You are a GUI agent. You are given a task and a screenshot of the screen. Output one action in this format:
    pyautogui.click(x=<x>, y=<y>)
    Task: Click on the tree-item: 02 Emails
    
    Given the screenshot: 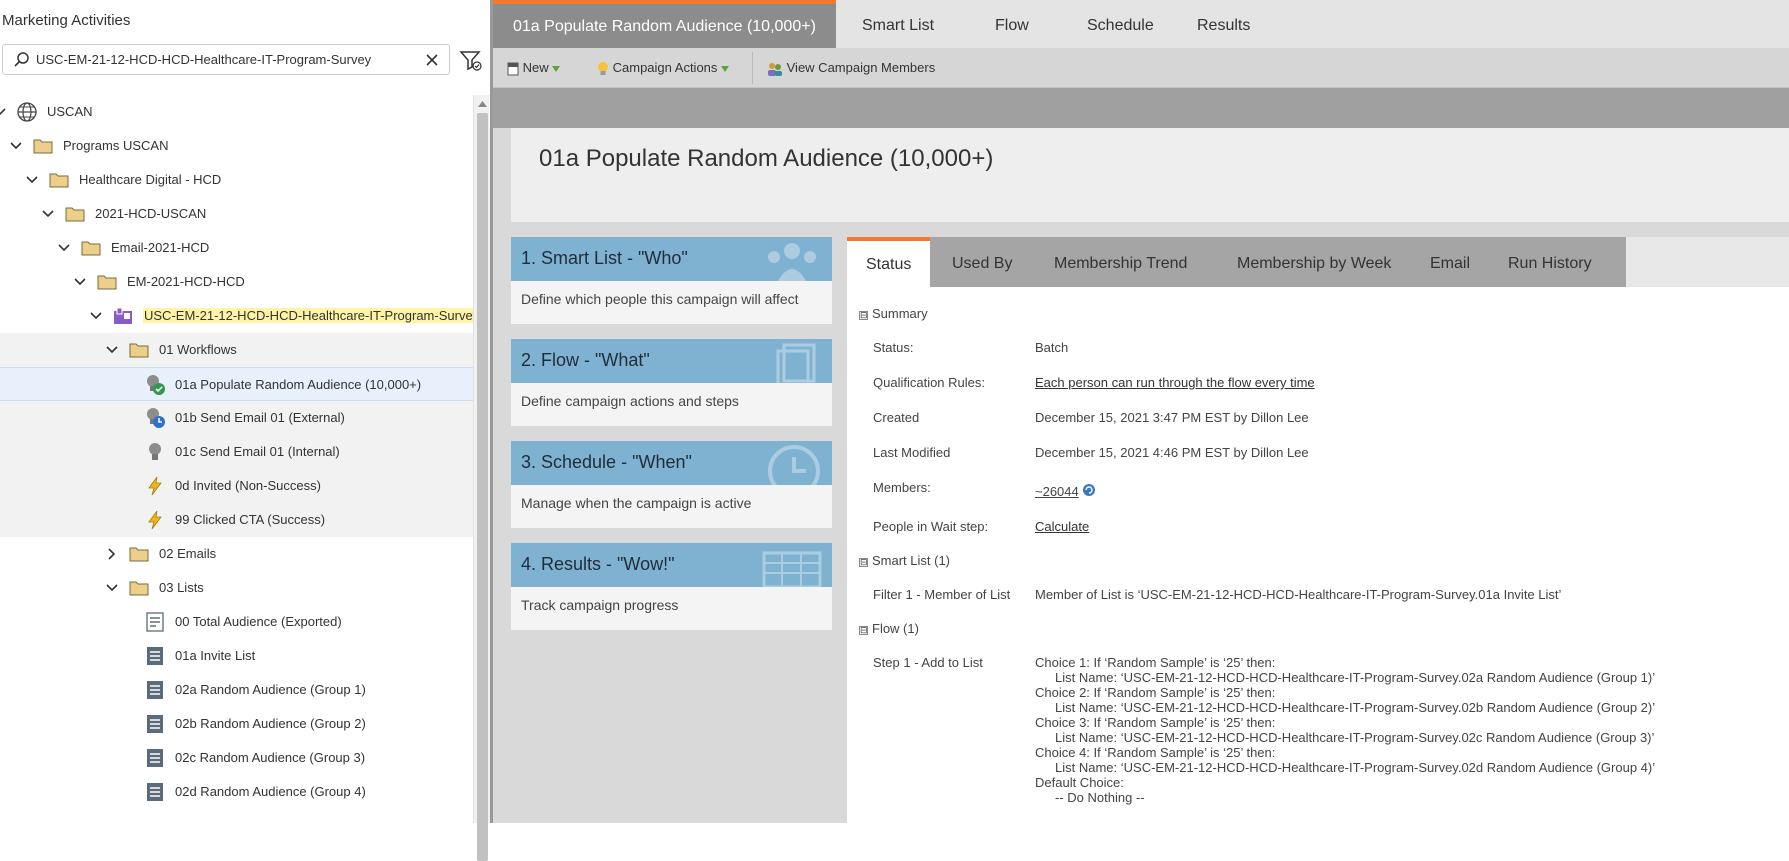 What is the action you would take?
    pyautogui.click(x=236, y=554)
    